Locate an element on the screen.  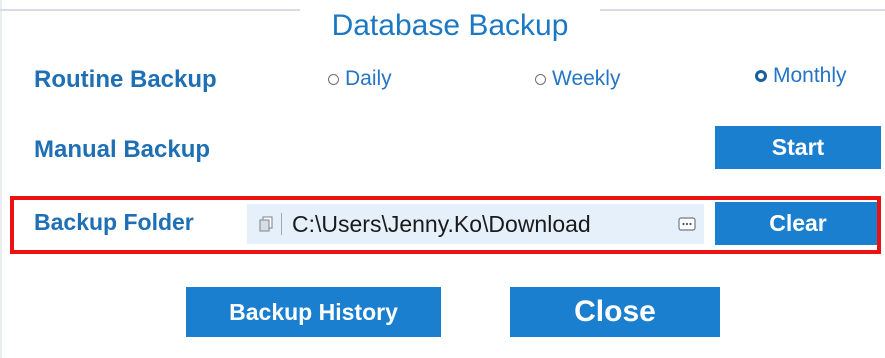
radio-weekly: Weekly is located at coordinates (577, 79).